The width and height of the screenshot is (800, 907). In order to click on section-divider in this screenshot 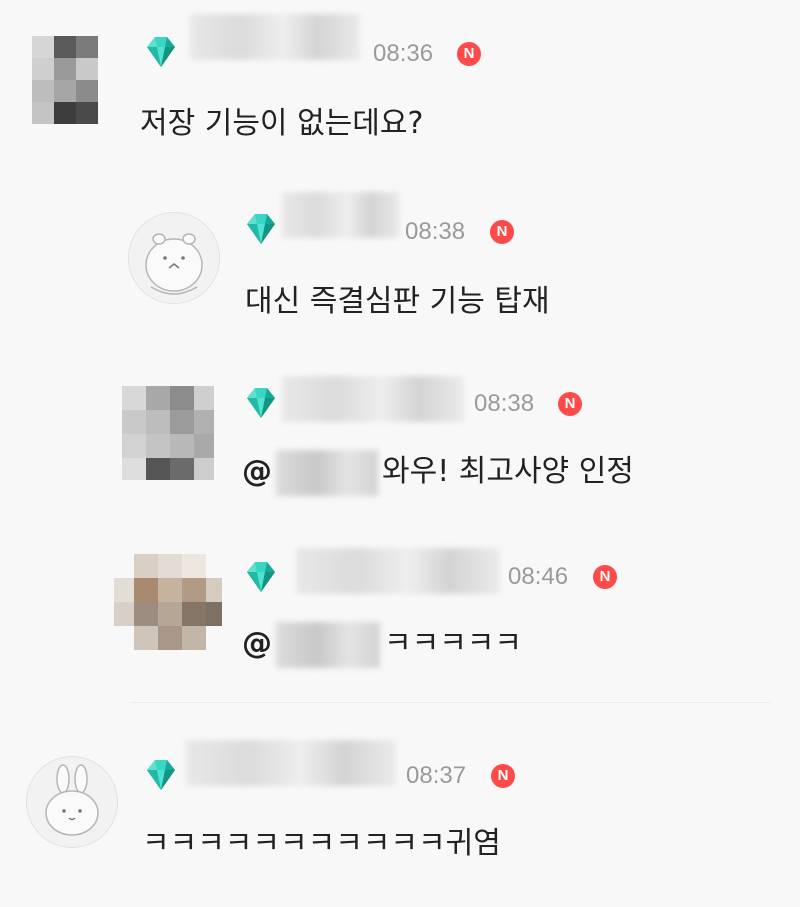, I will do `click(450, 702)`.